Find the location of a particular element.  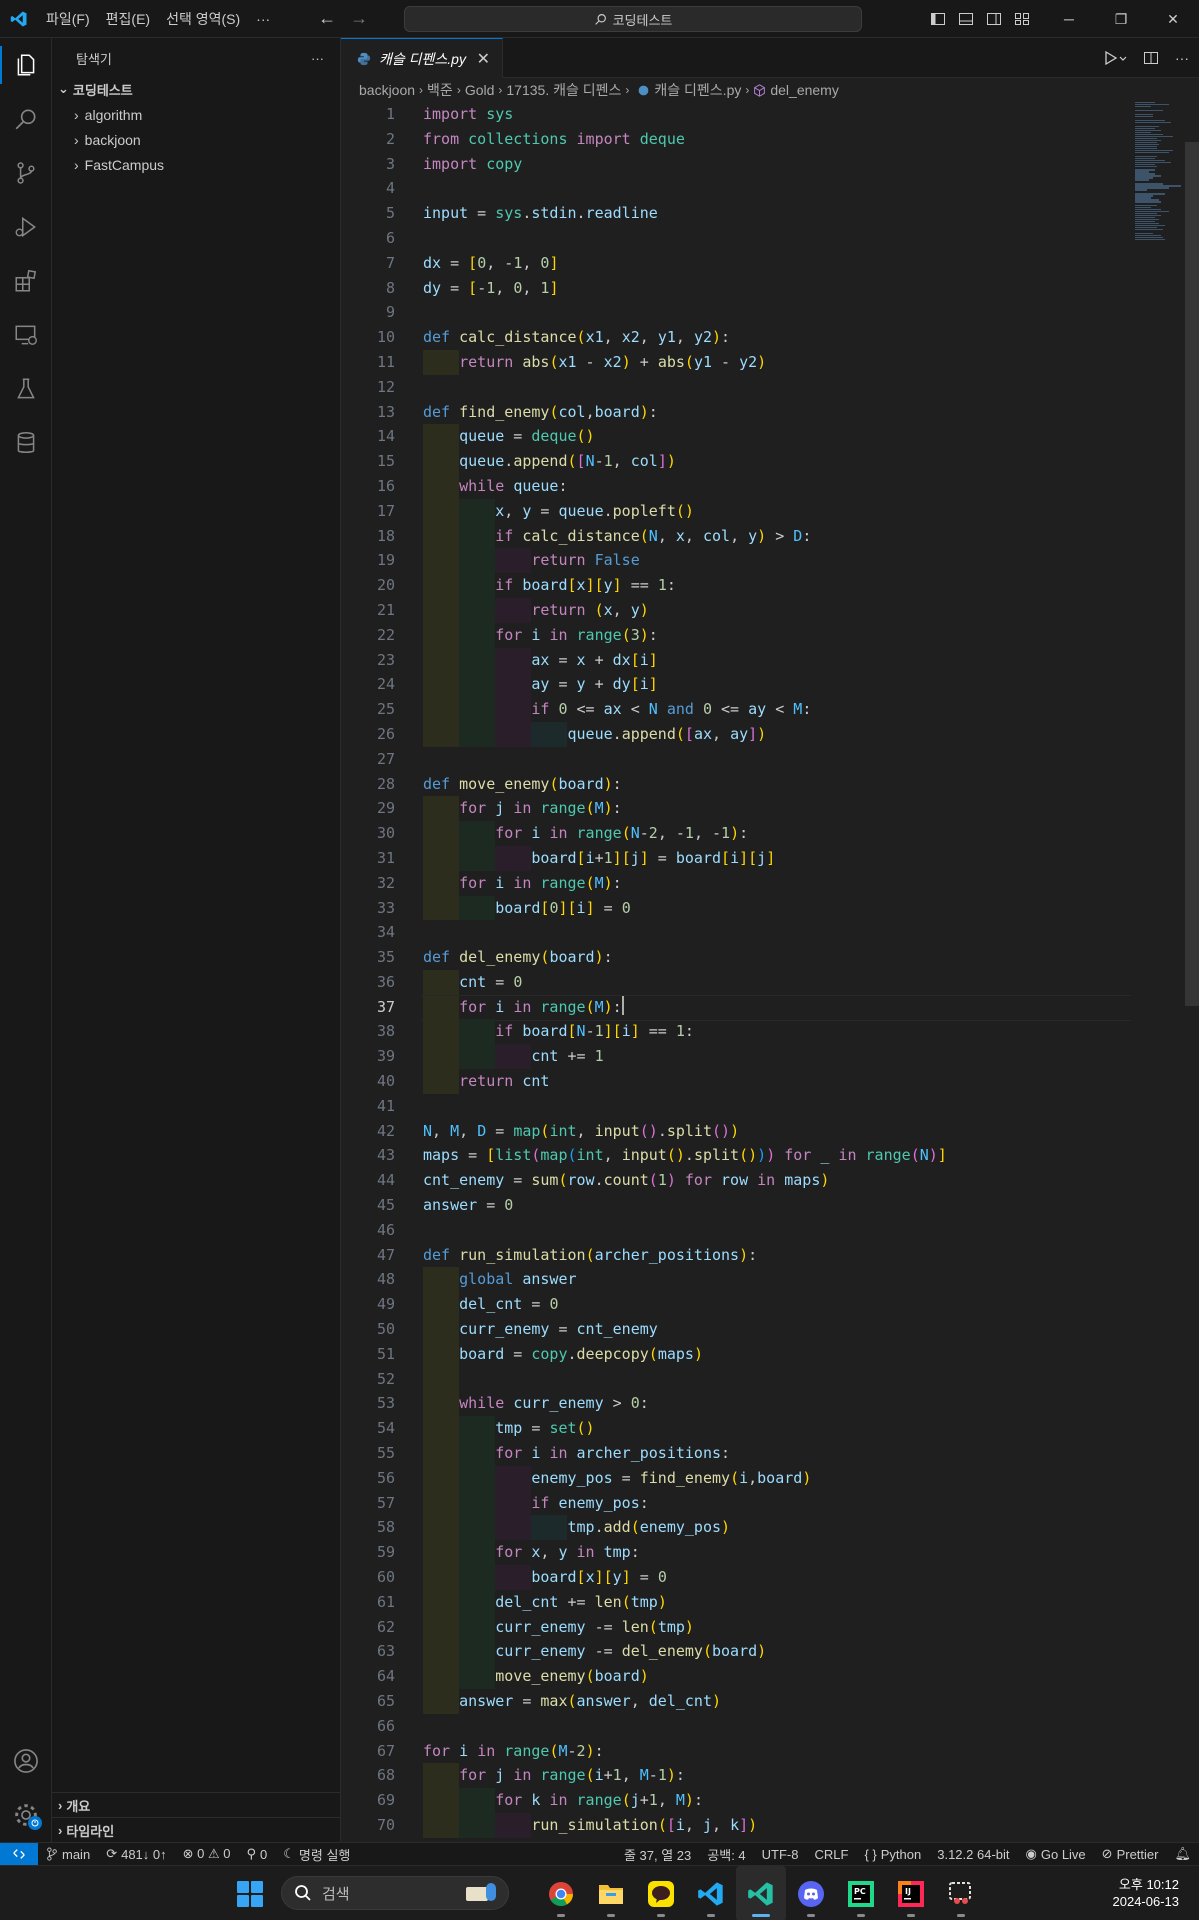

vertical-scrollbar is located at coordinates (1192, 972).